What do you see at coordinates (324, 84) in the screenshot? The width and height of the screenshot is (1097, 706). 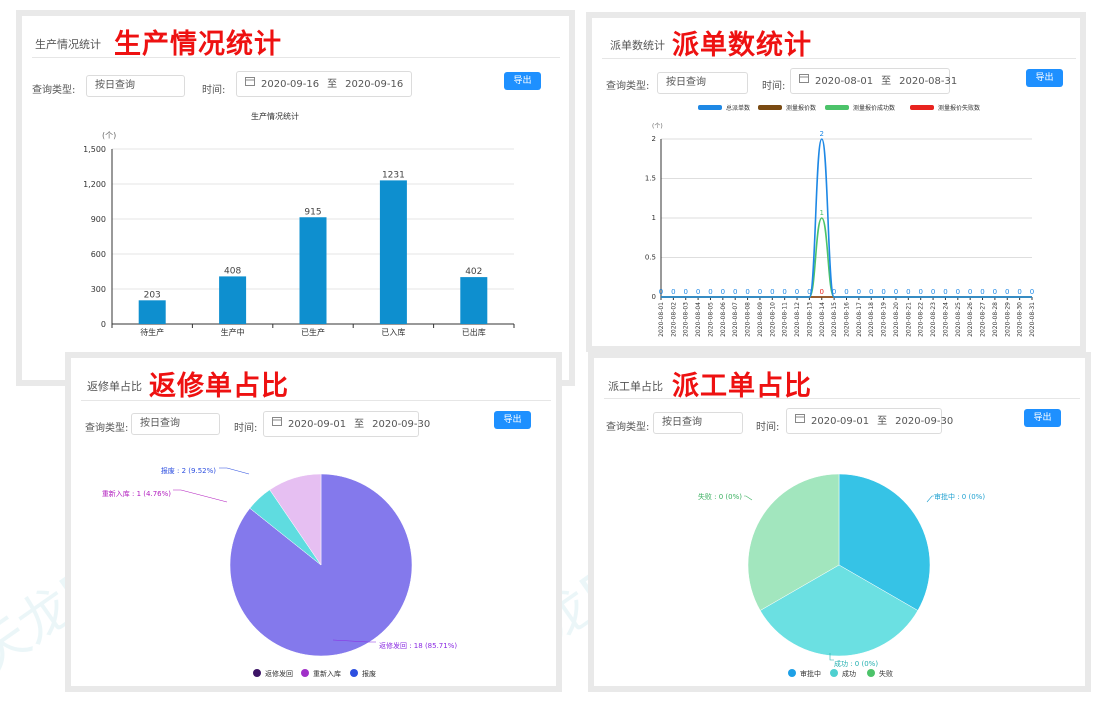 I see `date-range-picker: 2020-09-16 至 2020-09-16` at bounding box center [324, 84].